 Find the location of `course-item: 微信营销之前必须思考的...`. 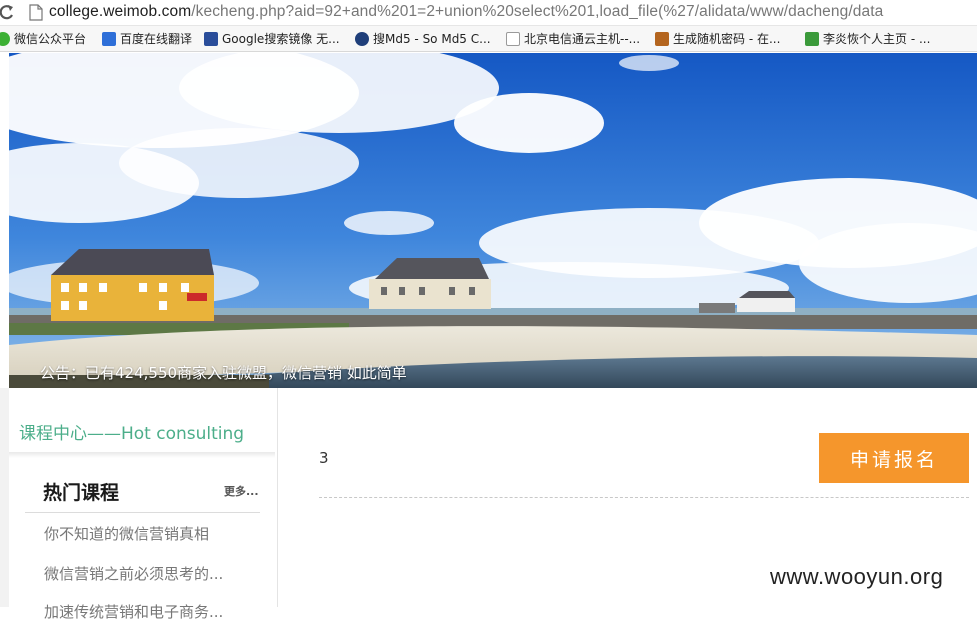

course-item: 微信营销之前必须思考的... is located at coordinates (133, 573).